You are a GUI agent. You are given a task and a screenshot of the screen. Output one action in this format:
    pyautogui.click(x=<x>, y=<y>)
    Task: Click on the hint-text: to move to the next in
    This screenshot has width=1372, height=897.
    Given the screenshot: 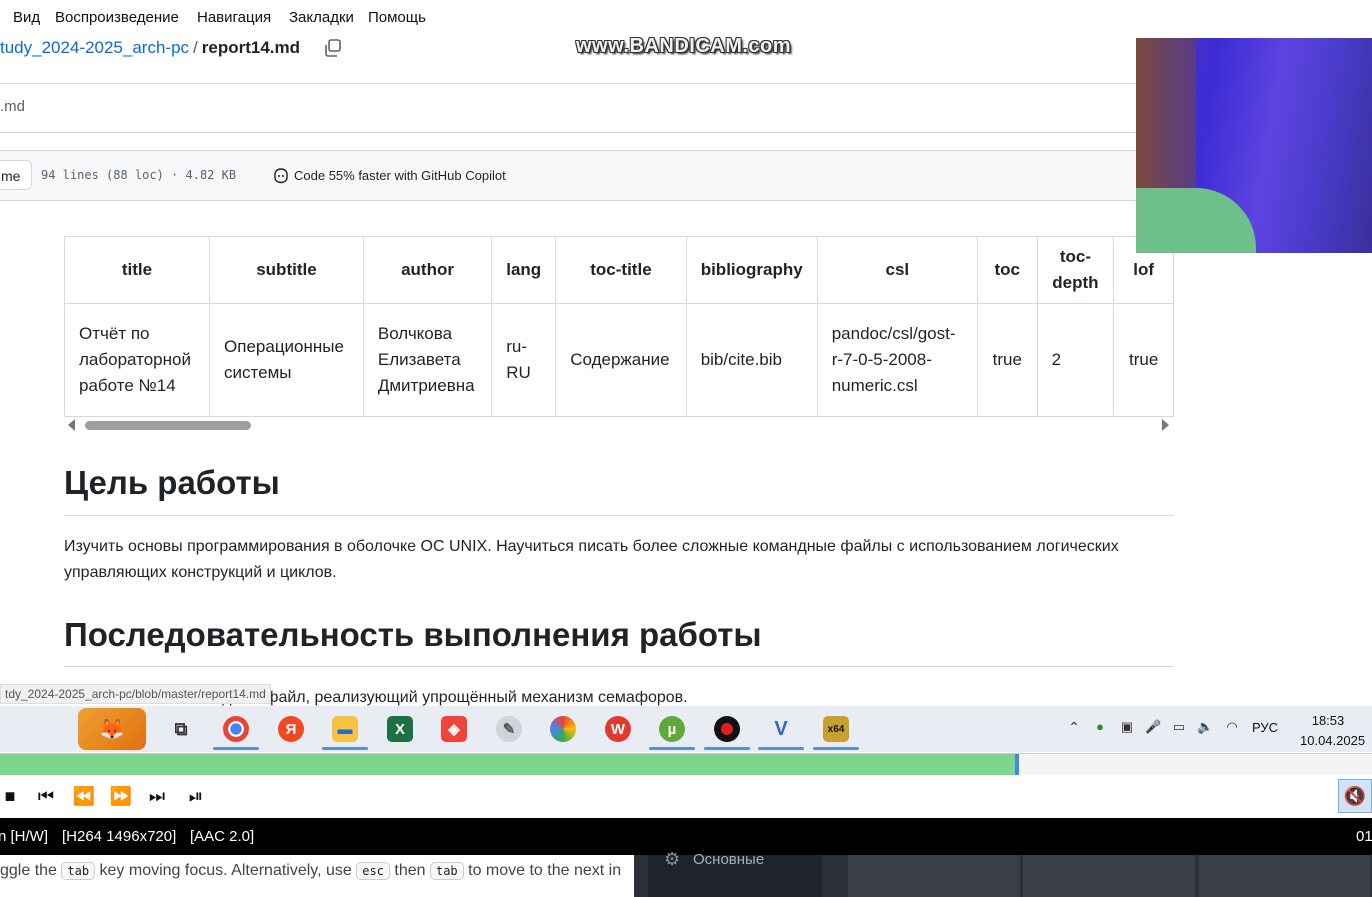 What is the action you would take?
    pyautogui.click(x=545, y=870)
    